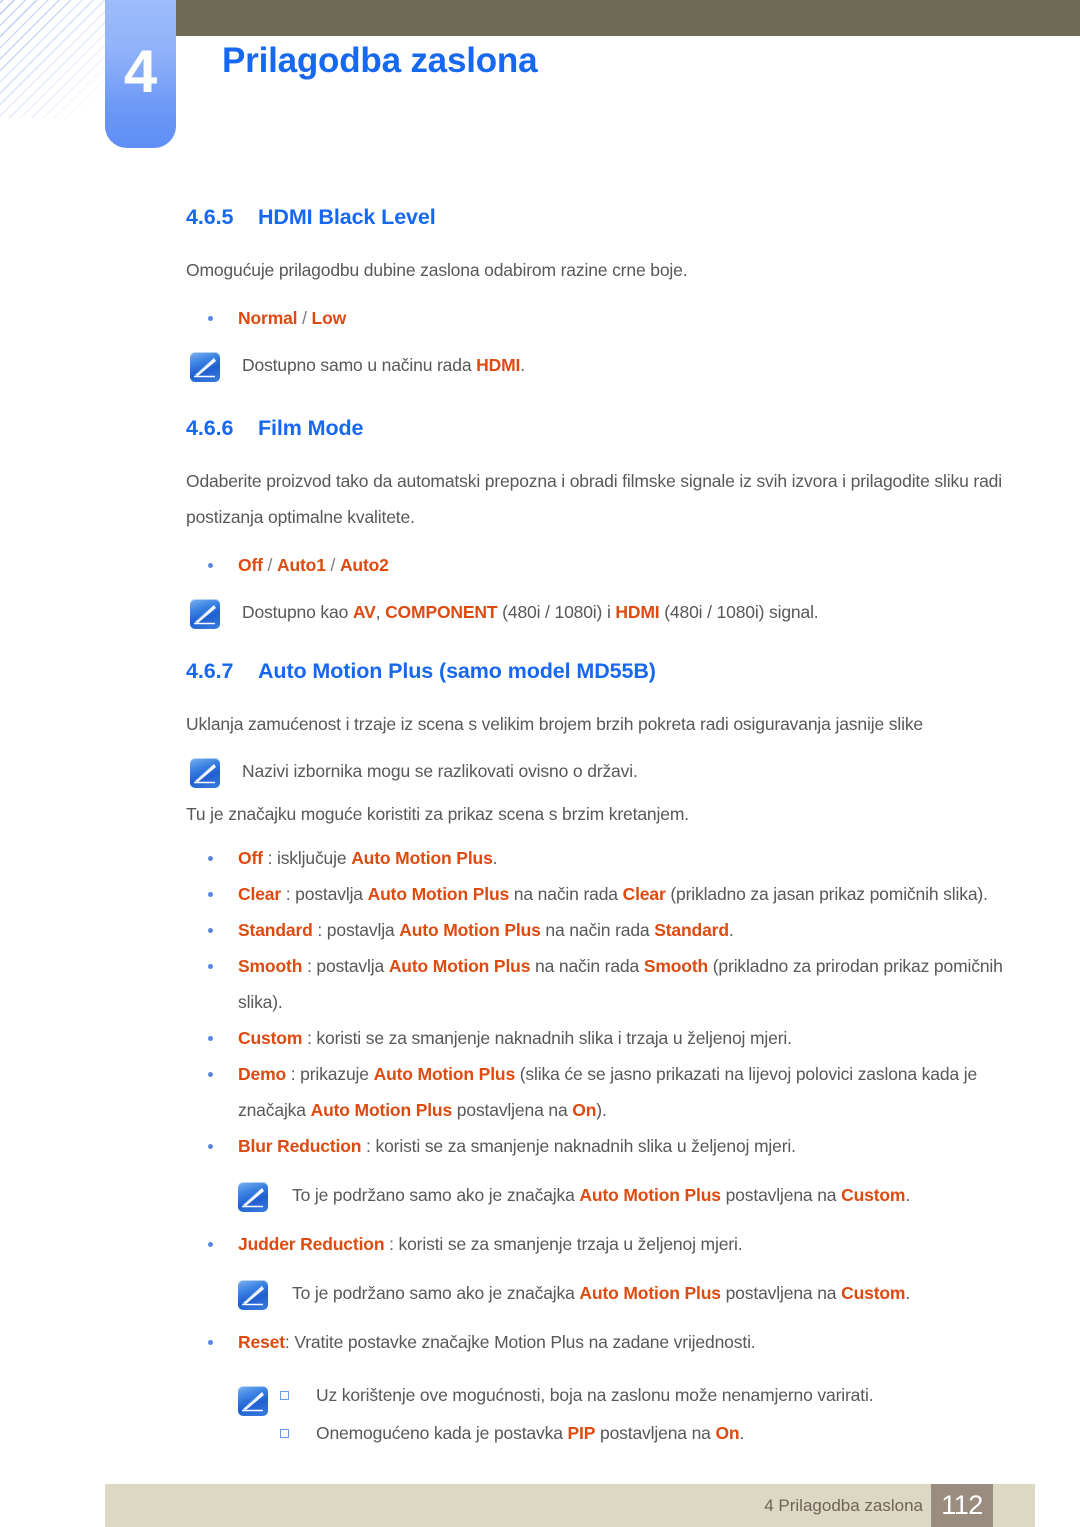  What do you see at coordinates (345, 966) in the screenshot?
I see `amp-smooth-p1: : postavlja` at bounding box center [345, 966].